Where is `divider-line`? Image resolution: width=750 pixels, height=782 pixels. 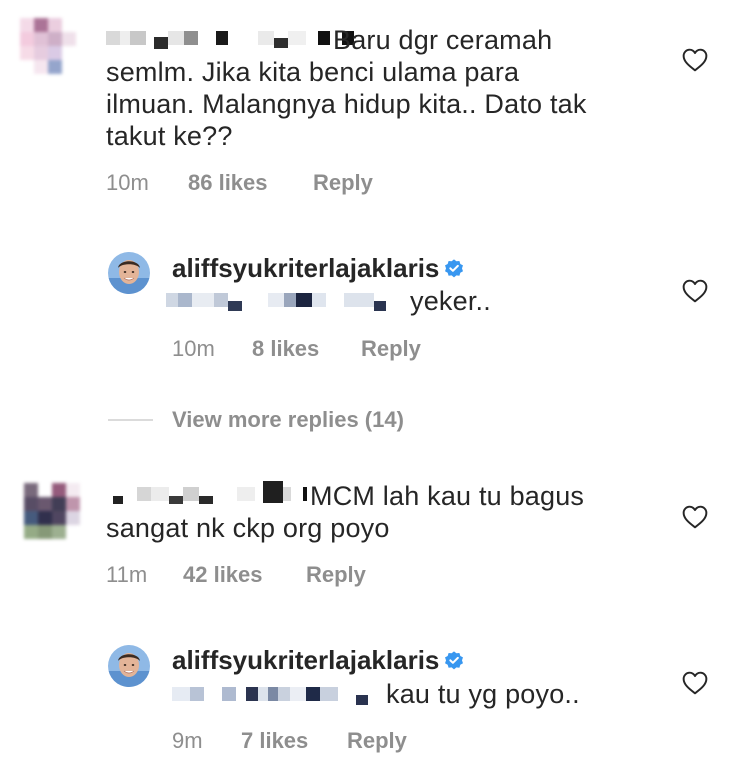 divider-line is located at coordinates (130, 420).